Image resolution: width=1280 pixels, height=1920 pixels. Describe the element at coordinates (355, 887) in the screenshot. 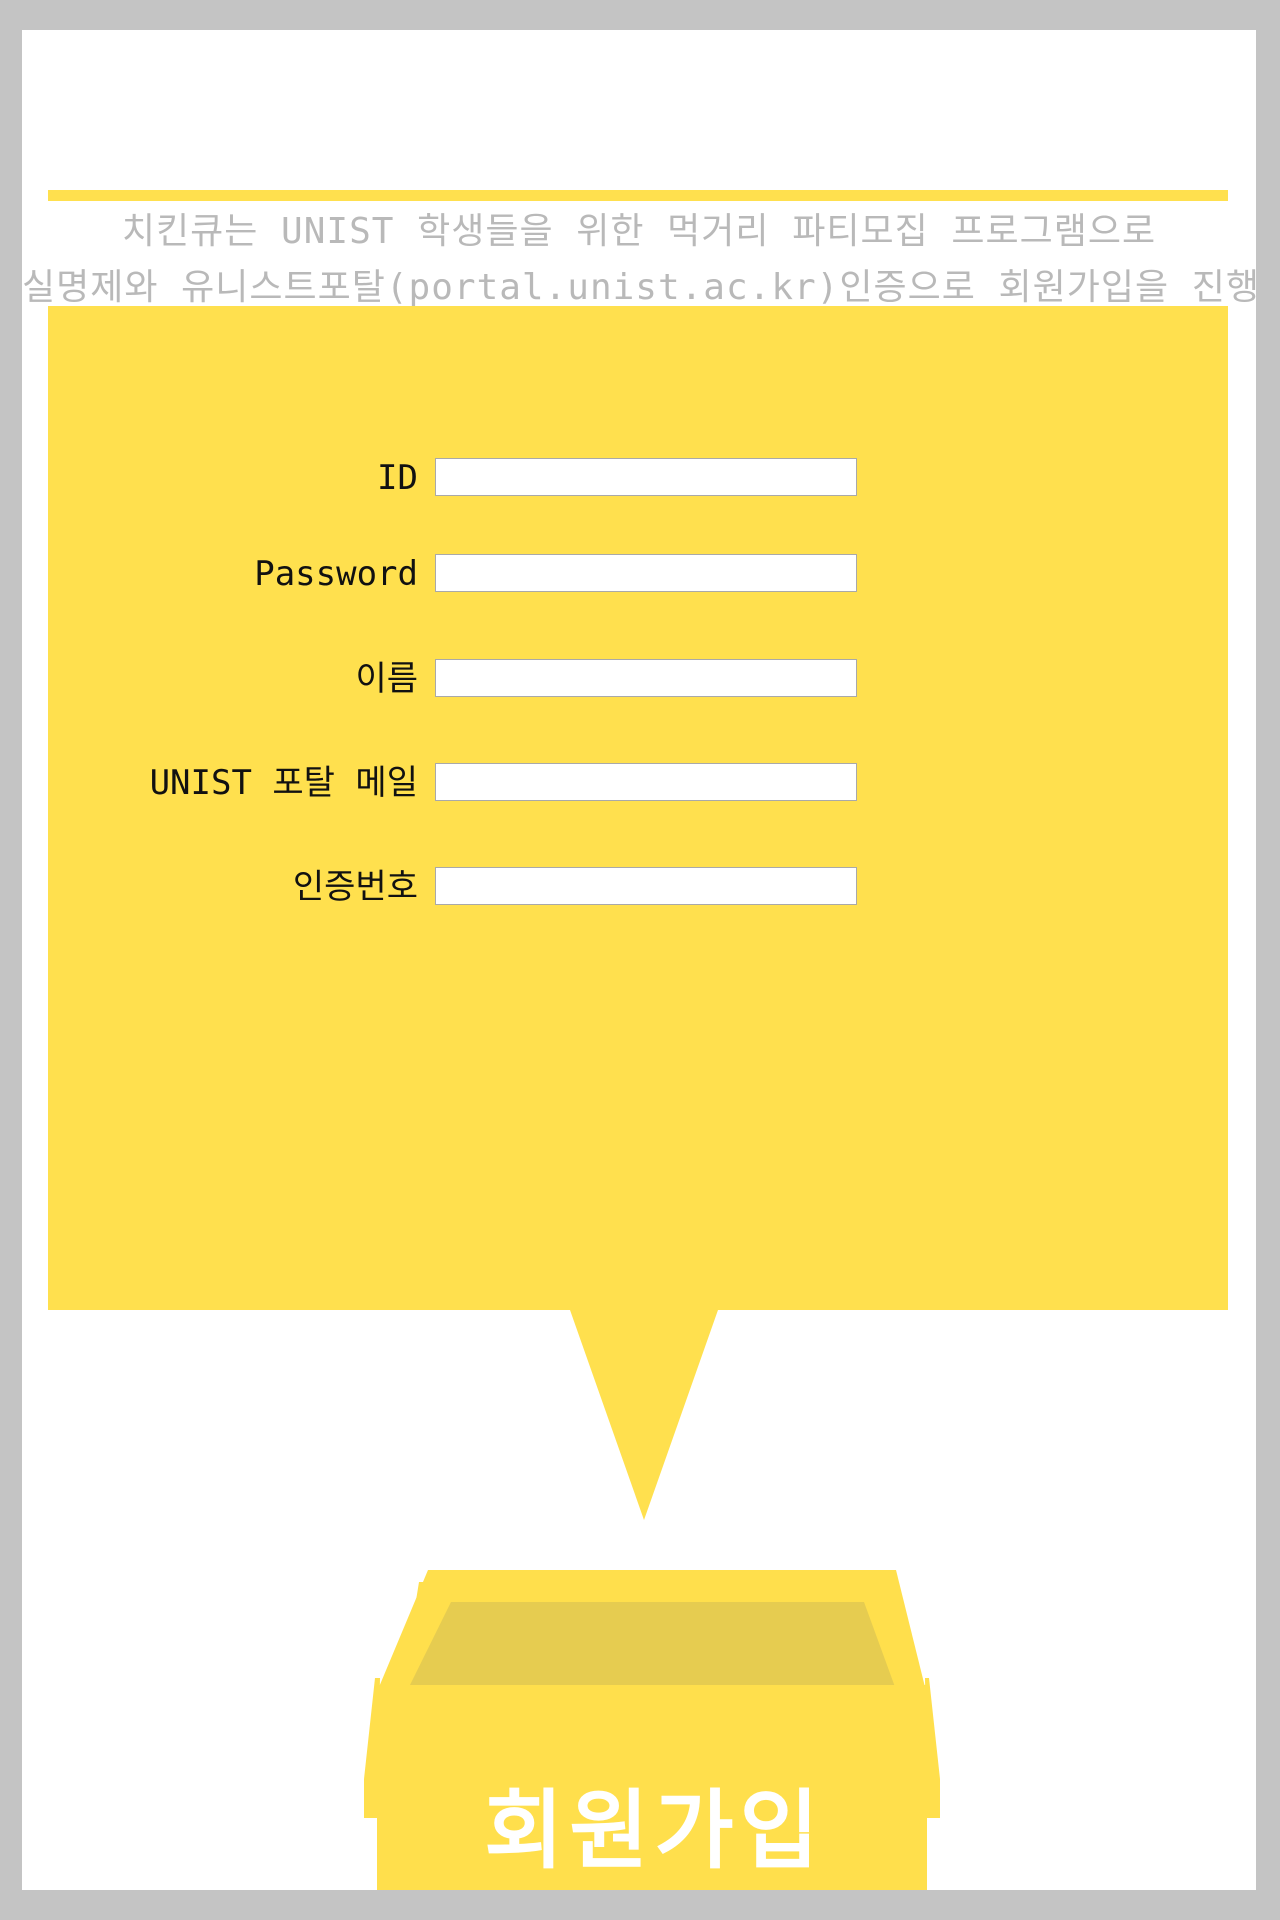

I see `verification-code-label: 인증번호` at that location.